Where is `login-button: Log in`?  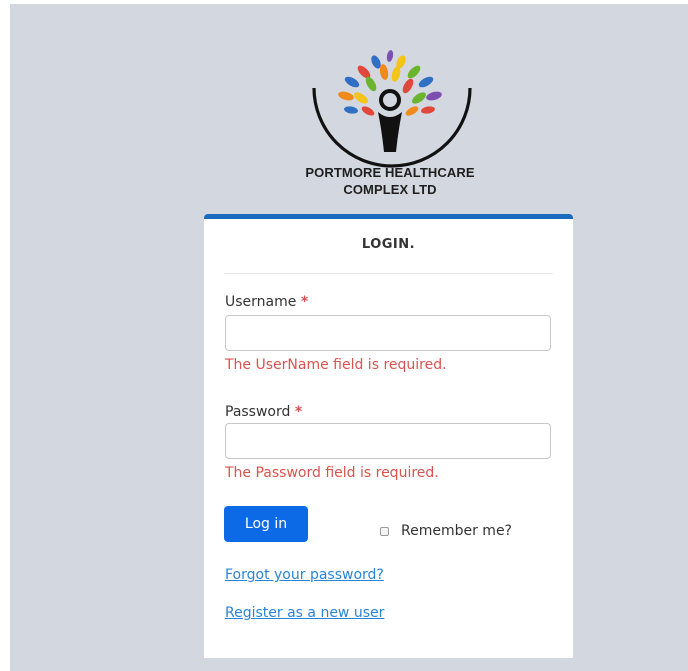 login-button: Log in is located at coordinates (266, 524).